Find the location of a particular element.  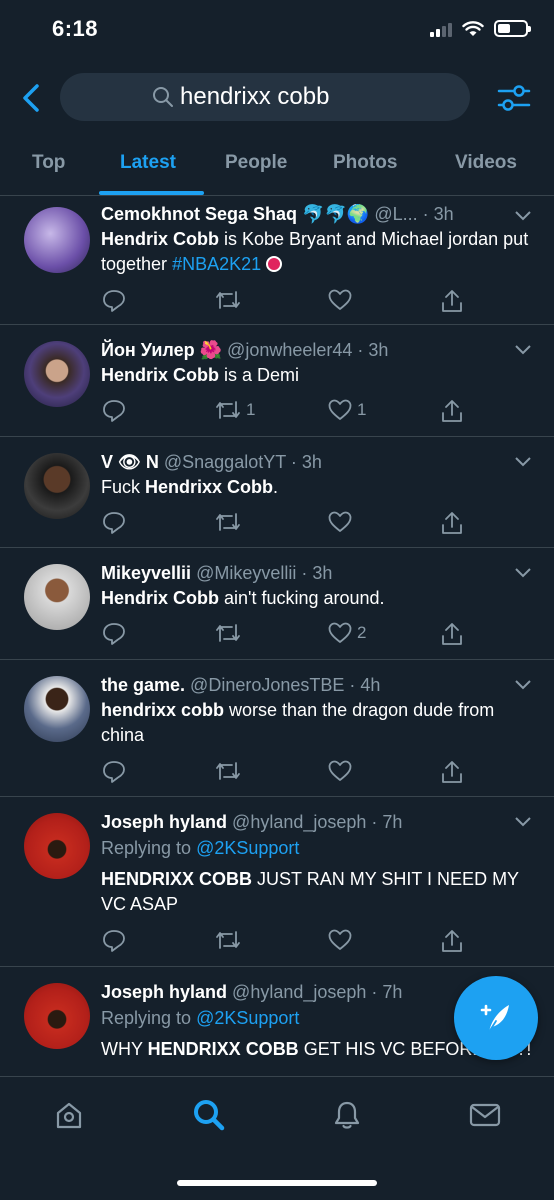

home-icon is located at coordinates (69, 1115).